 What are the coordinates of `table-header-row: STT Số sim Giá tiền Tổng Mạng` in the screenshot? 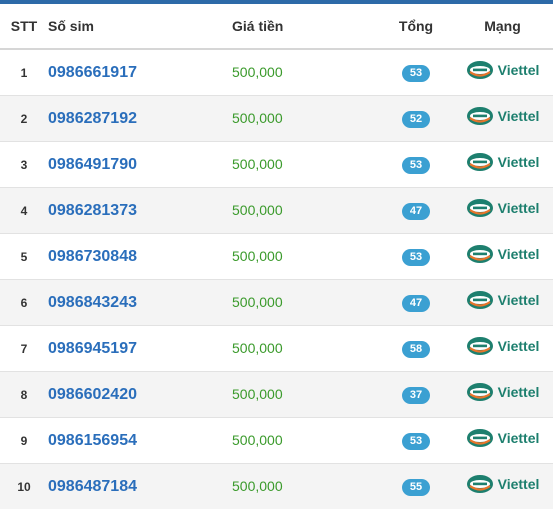 It's located at (276, 27).